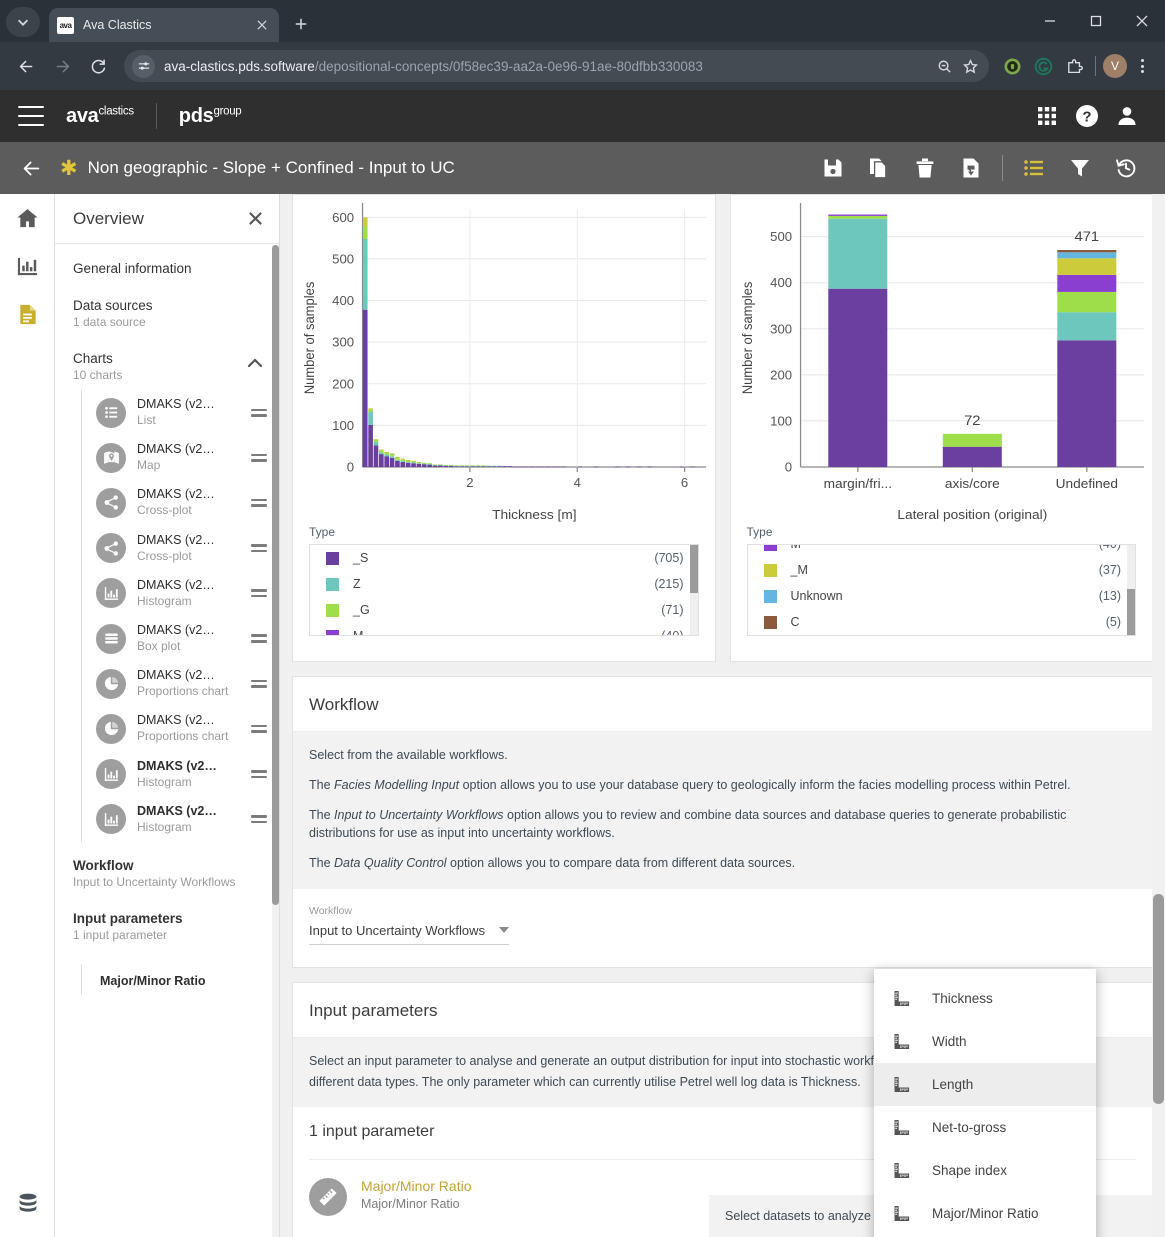  I want to click on dropdown-item-shape-index: Shape index, so click(985, 1170).